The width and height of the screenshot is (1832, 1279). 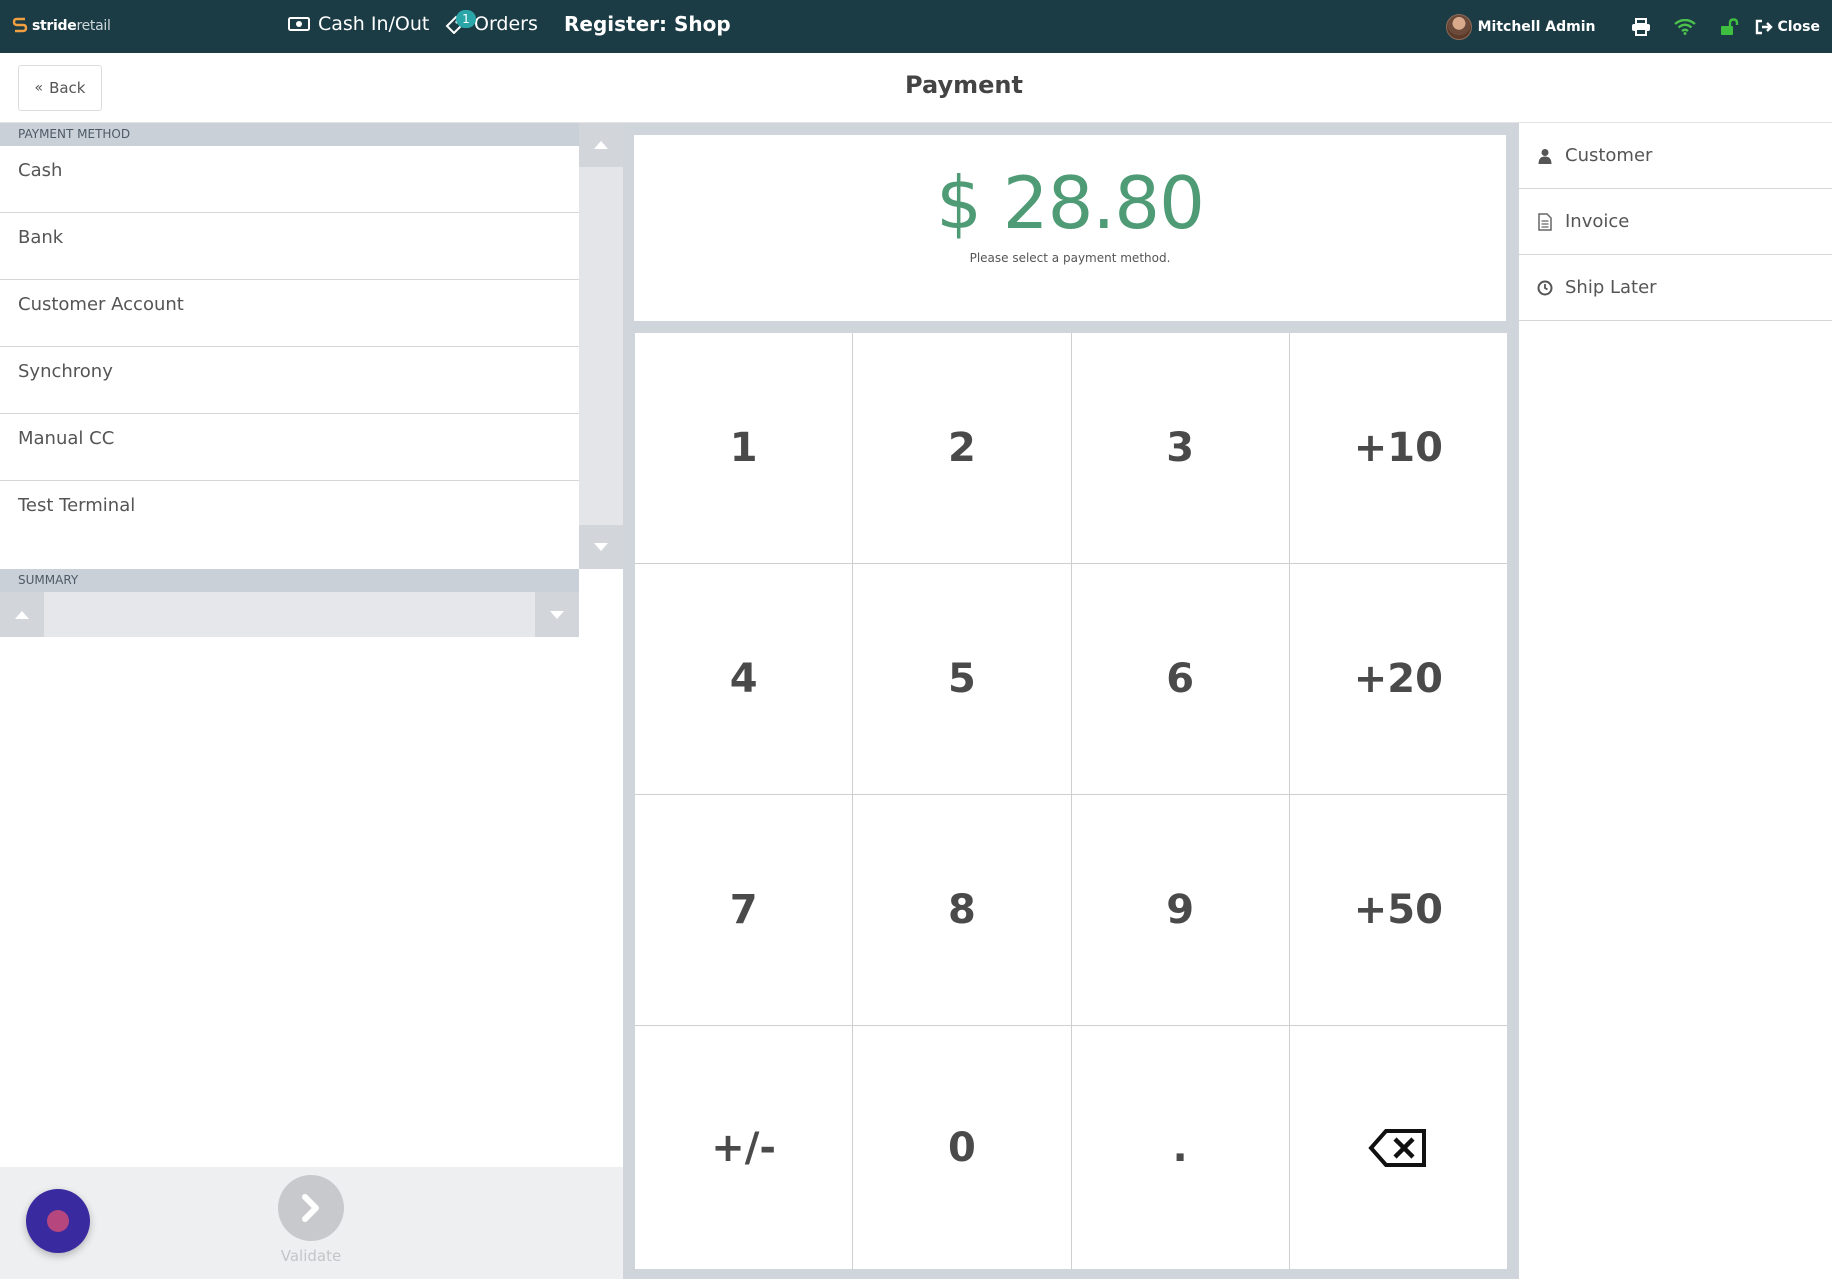 I want to click on summary-scroll-down-button, so click(x=557, y=614).